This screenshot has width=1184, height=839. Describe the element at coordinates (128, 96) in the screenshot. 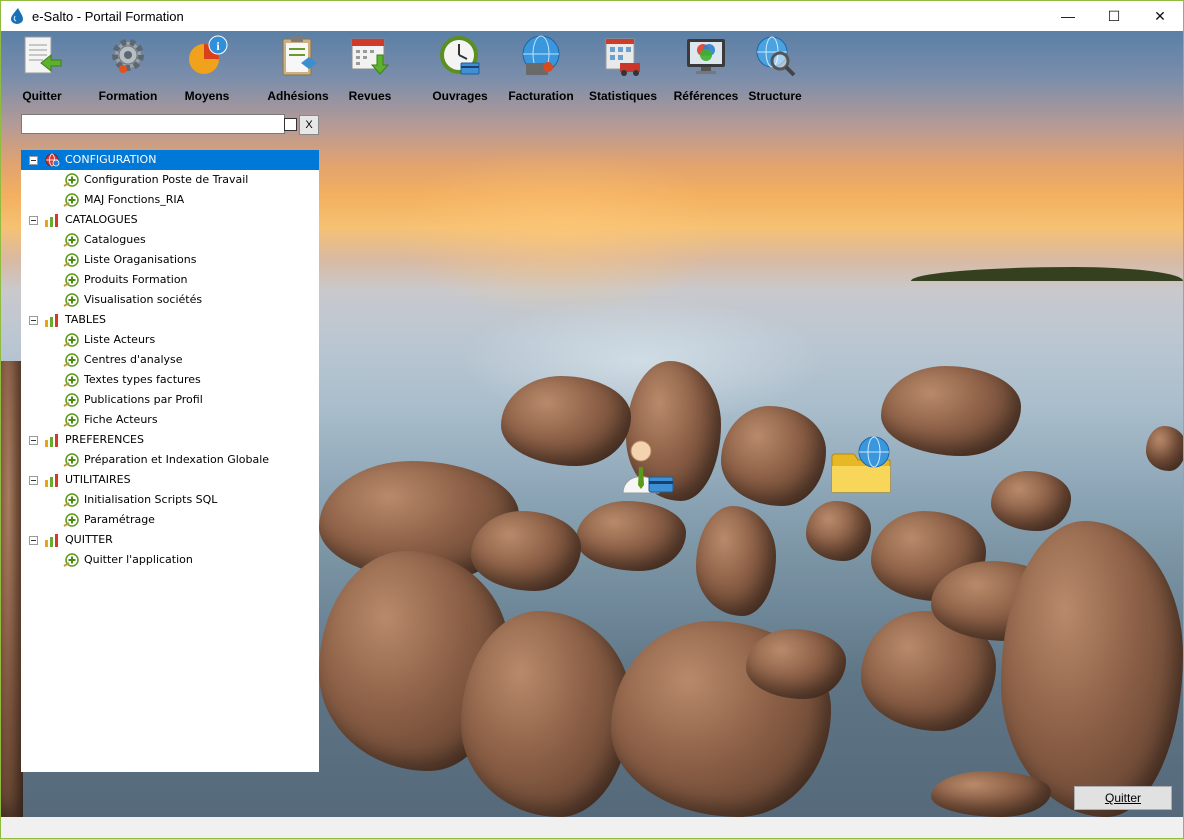

I see `toolbar-label: Formation` at that location.